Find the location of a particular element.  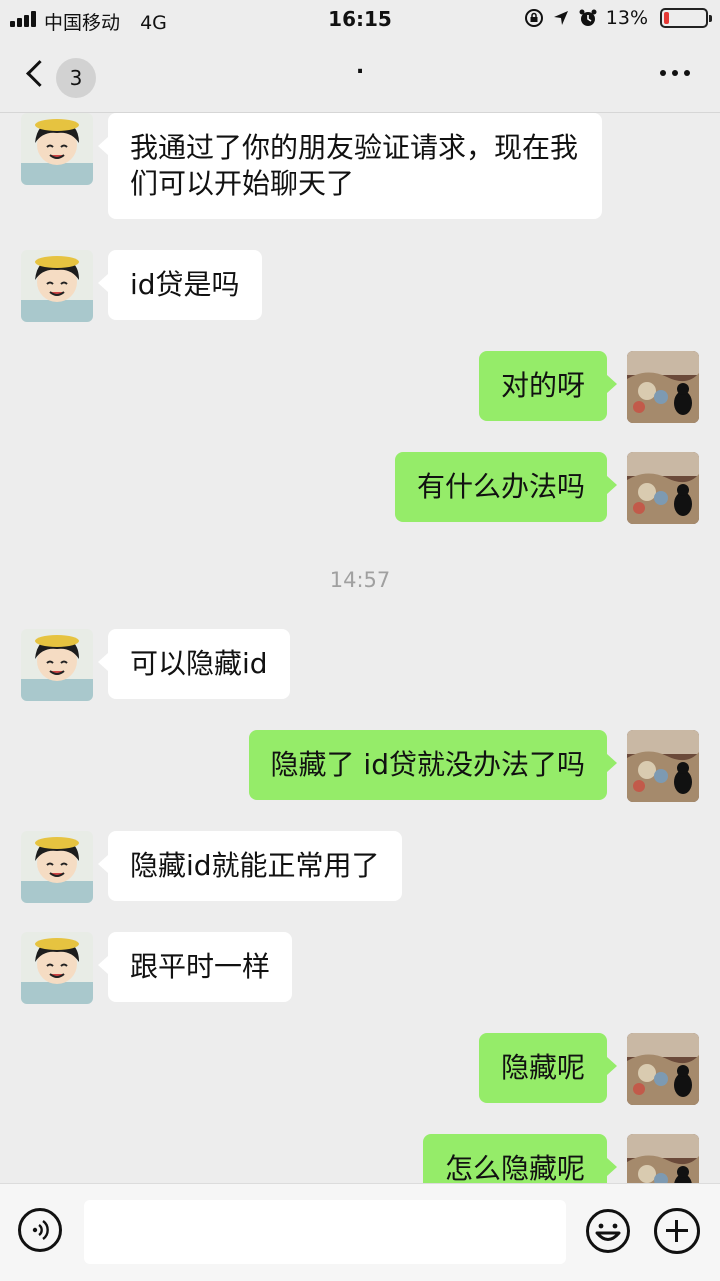

emoji-button is located at coordinates (608, 1231).